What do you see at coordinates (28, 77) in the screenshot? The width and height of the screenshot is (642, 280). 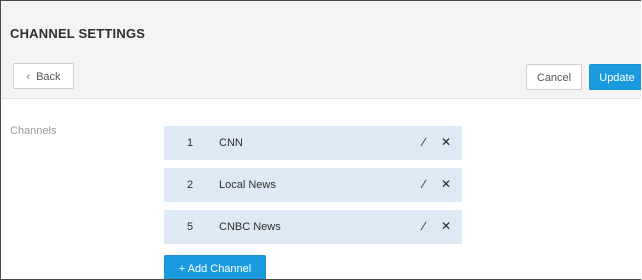 I see `chevron-left-icon: ‹` at bounding box center [28, 77].